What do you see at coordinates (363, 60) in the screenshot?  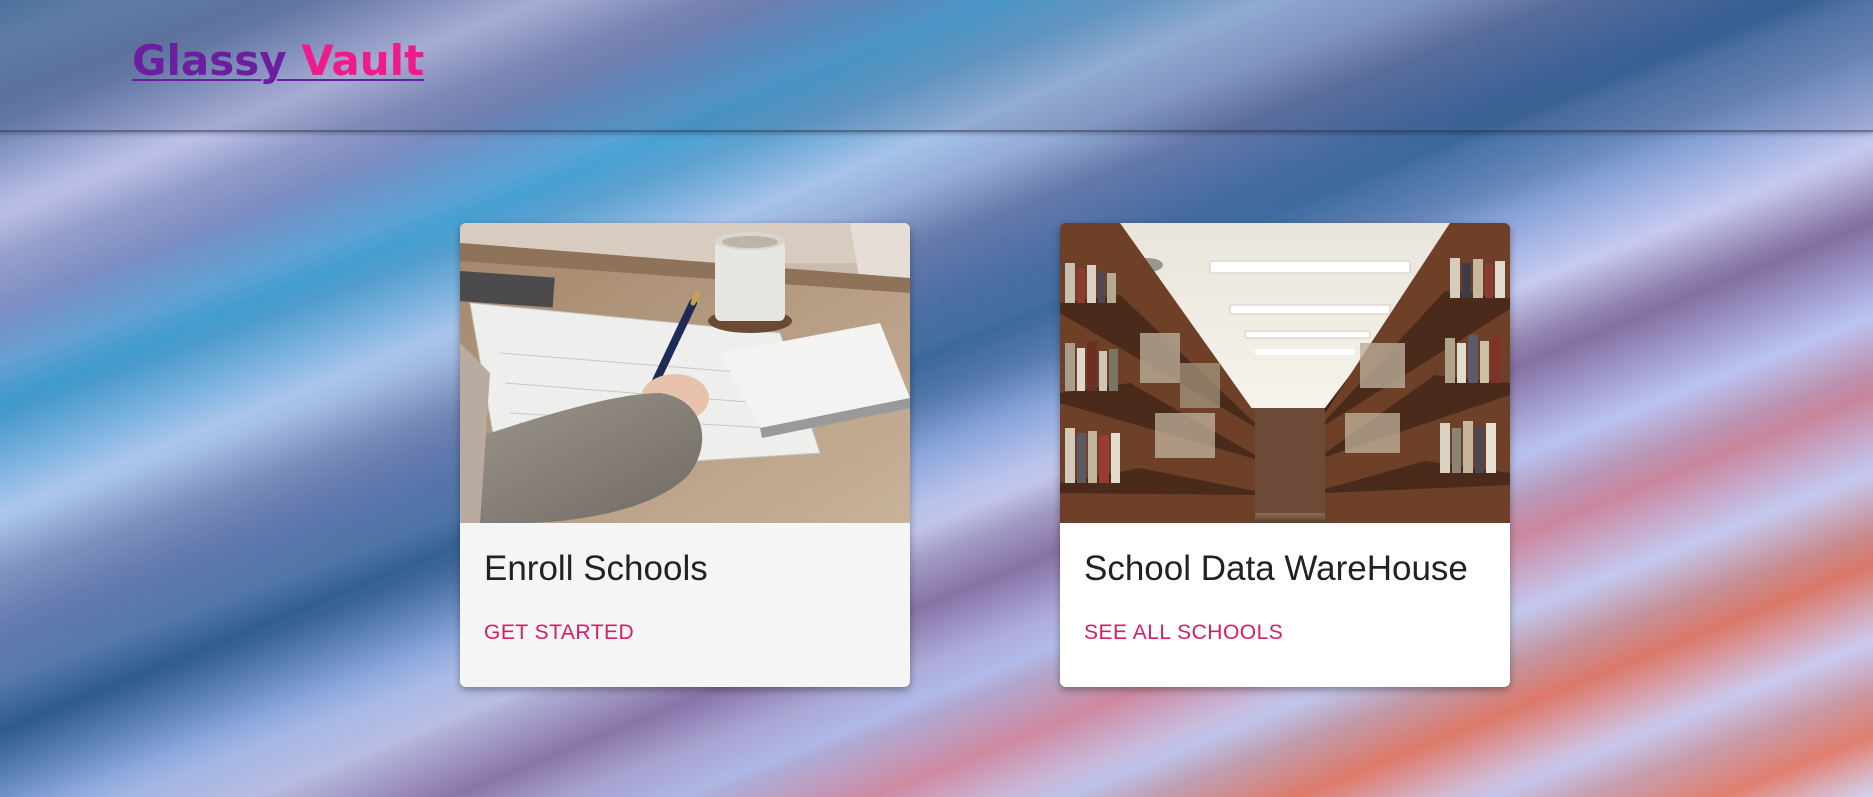 I see `logo-word-2: Vault` at bounding box center [363, 60].